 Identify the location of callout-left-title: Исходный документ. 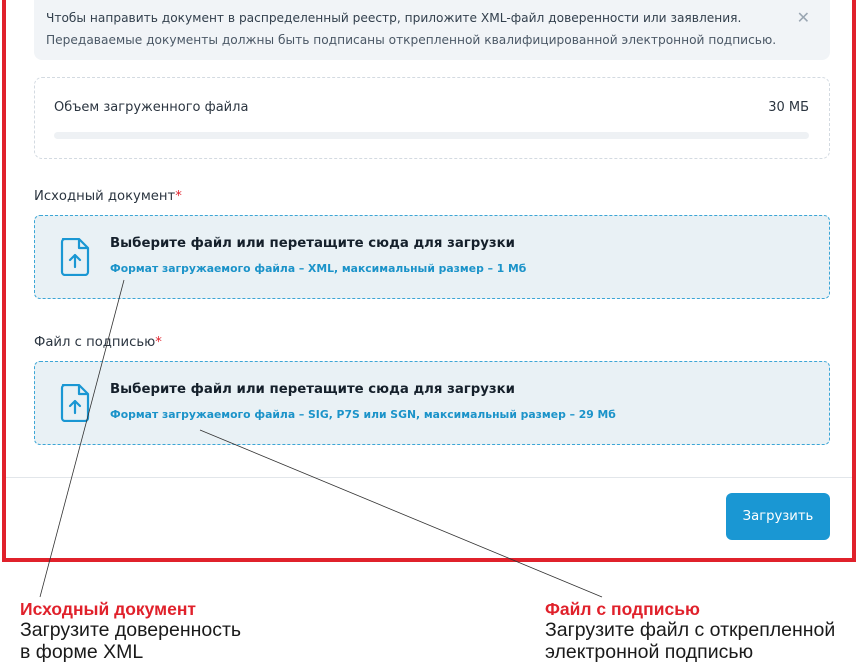
(108, 609).